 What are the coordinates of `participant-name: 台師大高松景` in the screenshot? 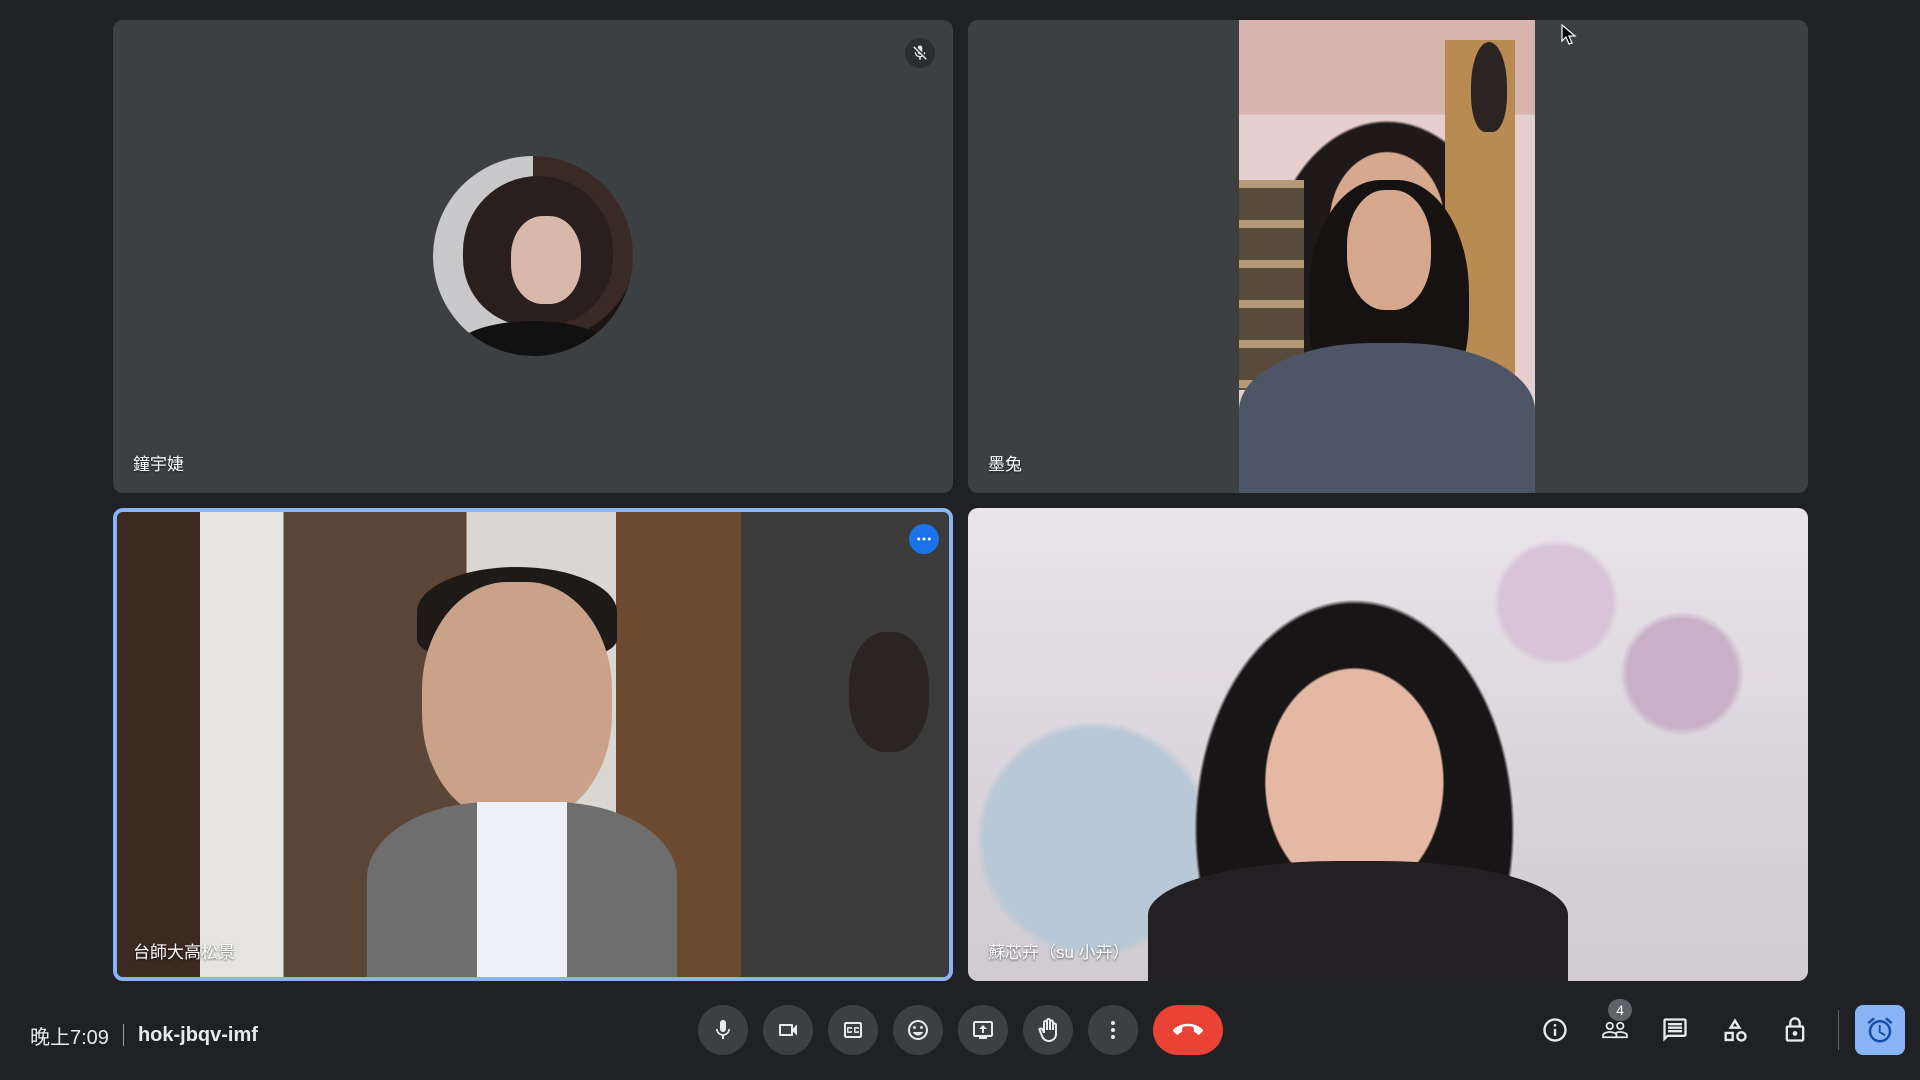 It's located at (184, 952).